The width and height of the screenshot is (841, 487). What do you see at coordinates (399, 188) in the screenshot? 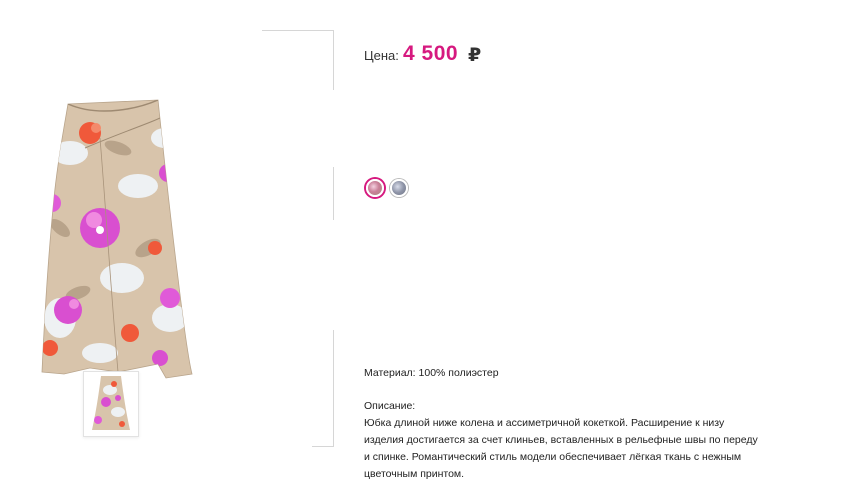
I see `color-swatch-blue-floral` at bounding box center [399, 188].